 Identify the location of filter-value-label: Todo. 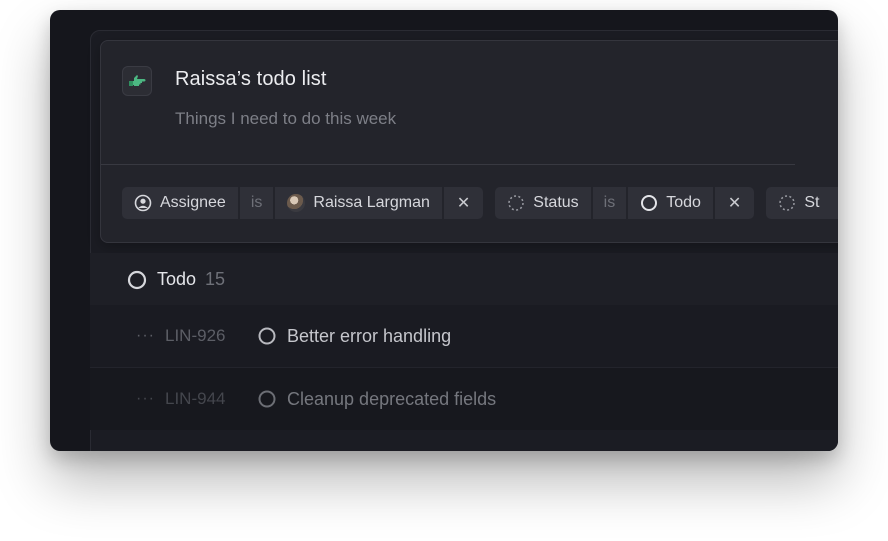
(683, 202).